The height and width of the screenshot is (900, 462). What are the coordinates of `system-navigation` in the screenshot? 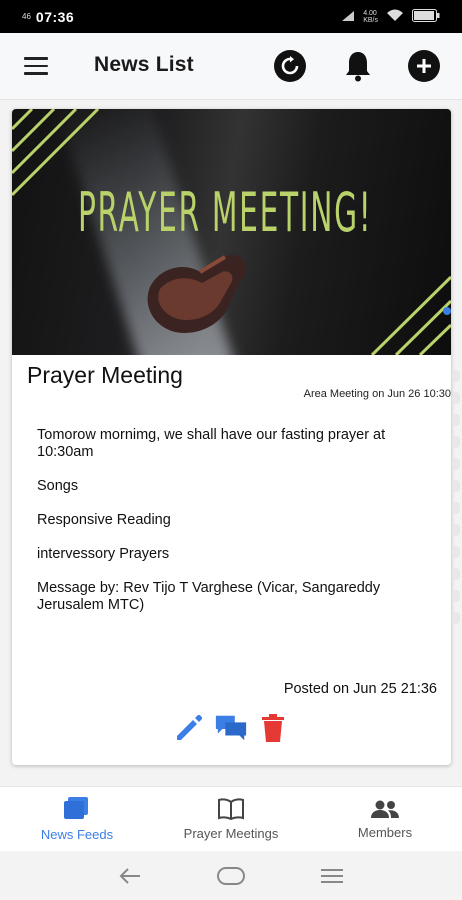 It's located at (231, 875).